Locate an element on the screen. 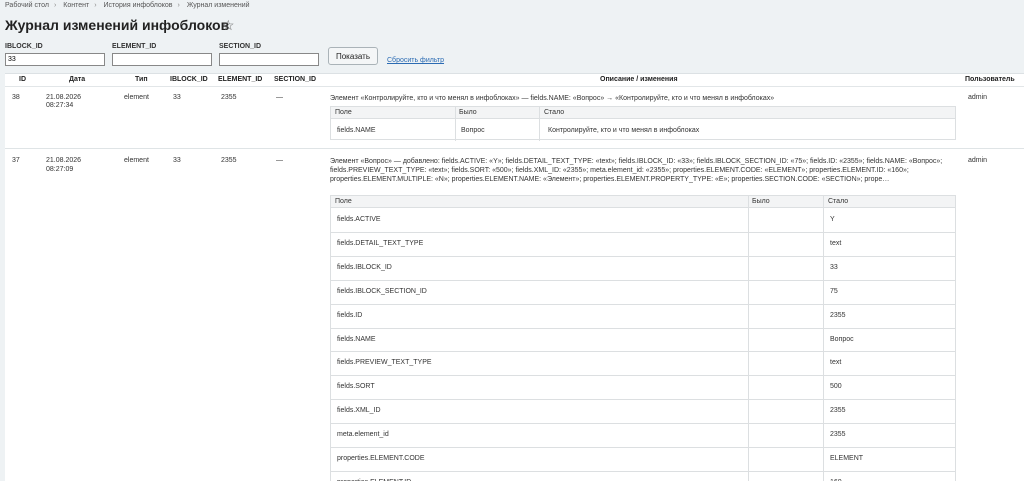 The height and width of the screenshot is (481, 1024). filter-section-input is located at coordinates (269, 59).